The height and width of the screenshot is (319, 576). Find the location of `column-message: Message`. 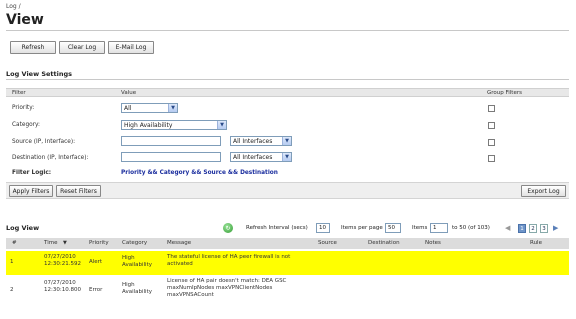

column-message: Message is located at coordinates (179, 243).